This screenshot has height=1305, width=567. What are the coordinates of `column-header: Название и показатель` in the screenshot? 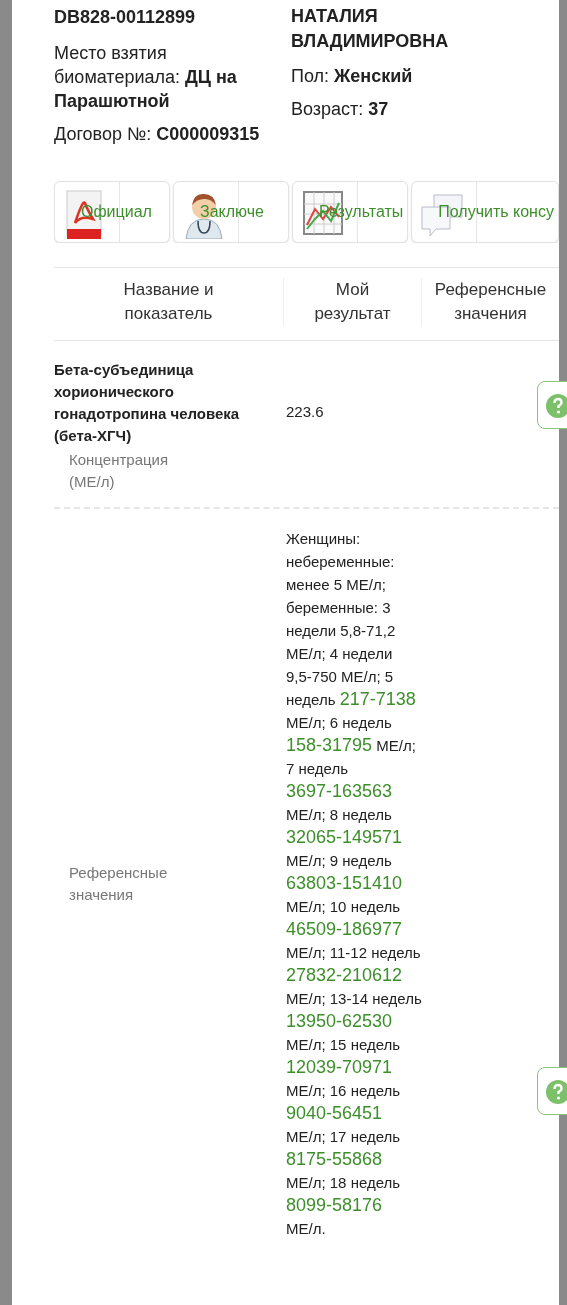 It's located at (169, 302).